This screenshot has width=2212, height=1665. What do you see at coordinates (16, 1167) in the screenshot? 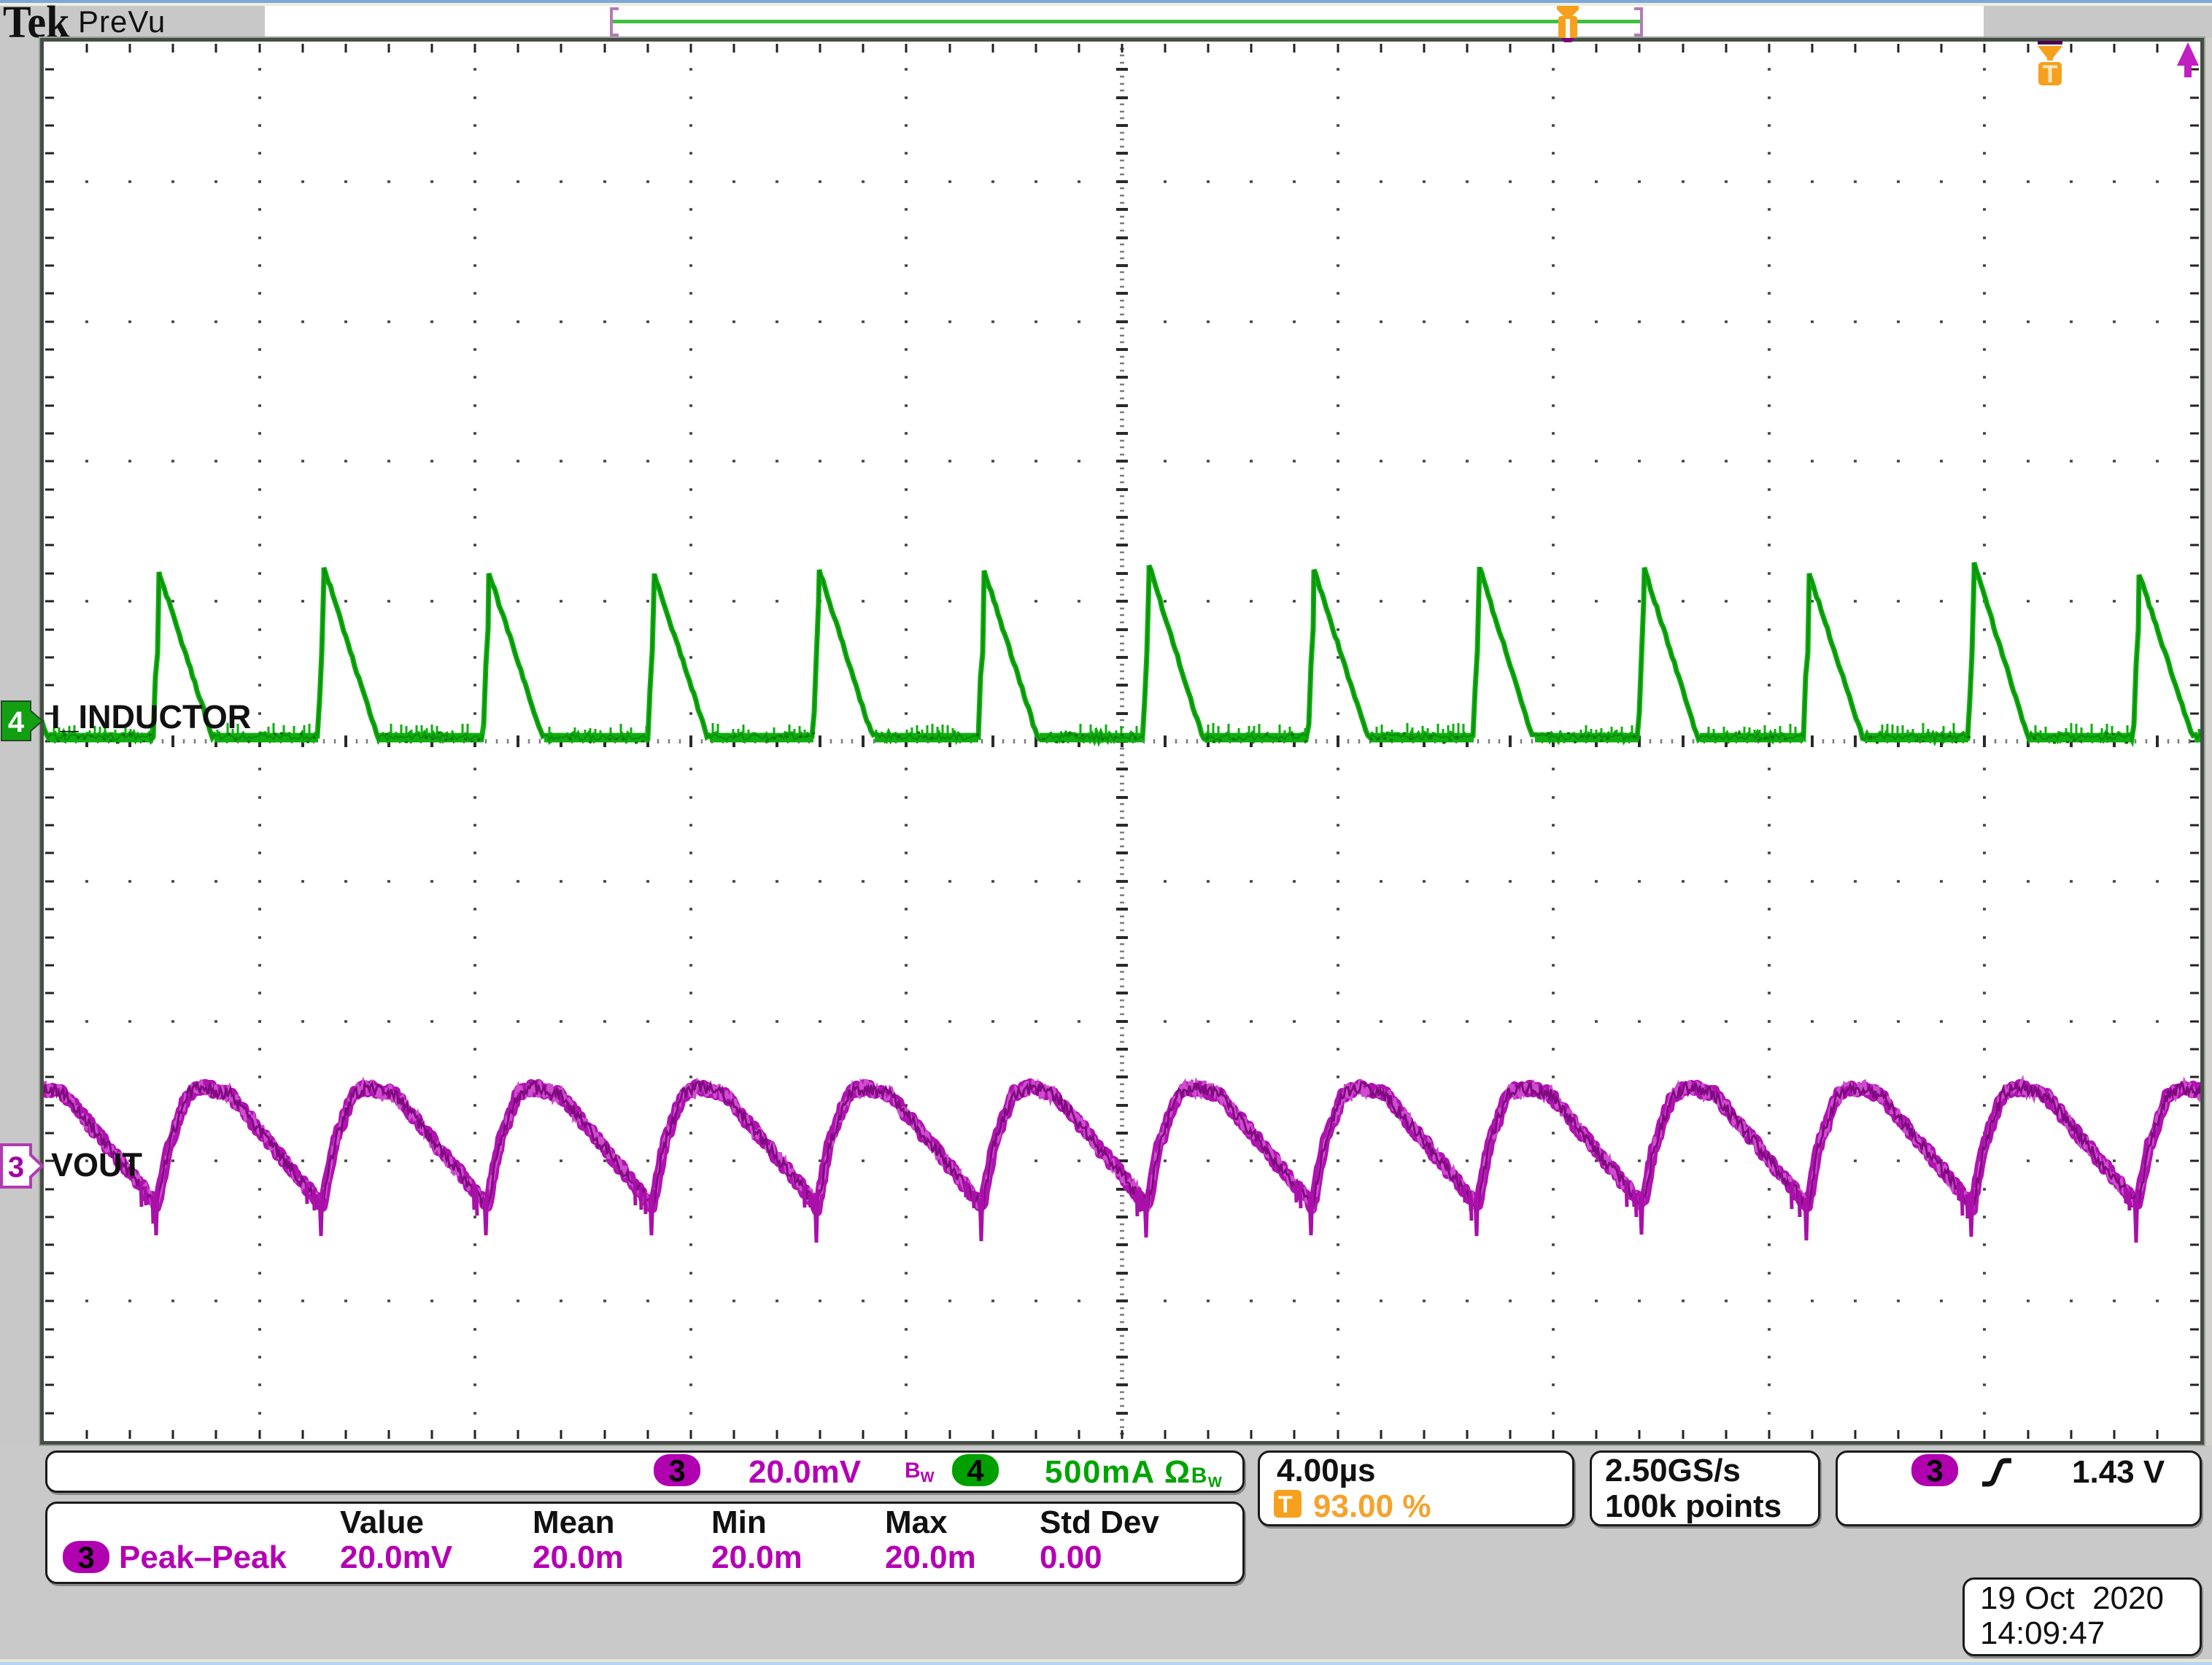
I see `svg-text: 3` at bounding box center [16, 1167].